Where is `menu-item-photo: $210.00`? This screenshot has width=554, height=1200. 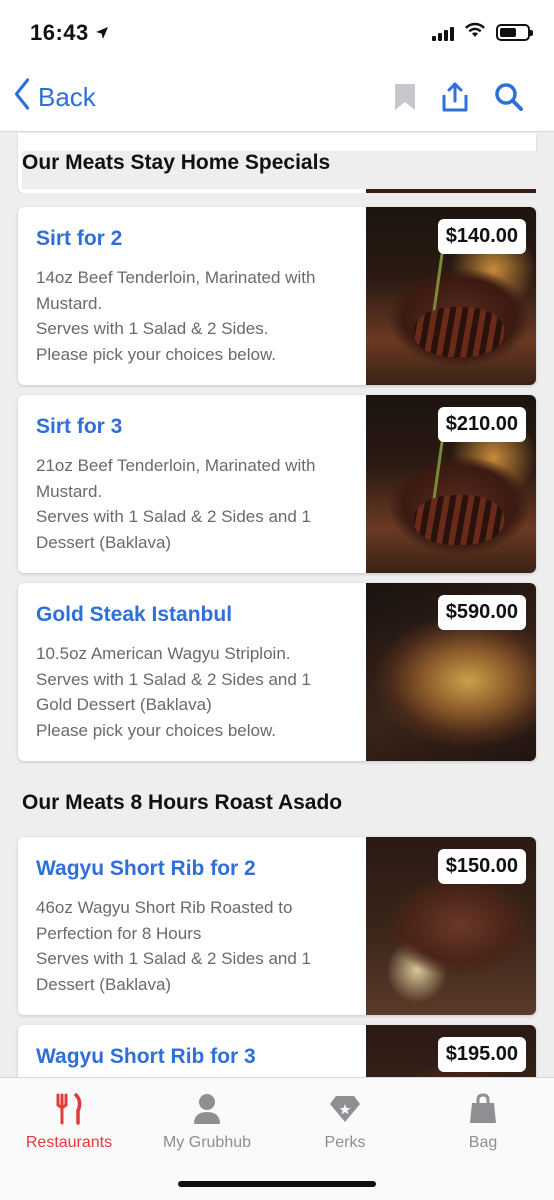 menu-item-photo: $210.00 is located at coordinates (451, 484).